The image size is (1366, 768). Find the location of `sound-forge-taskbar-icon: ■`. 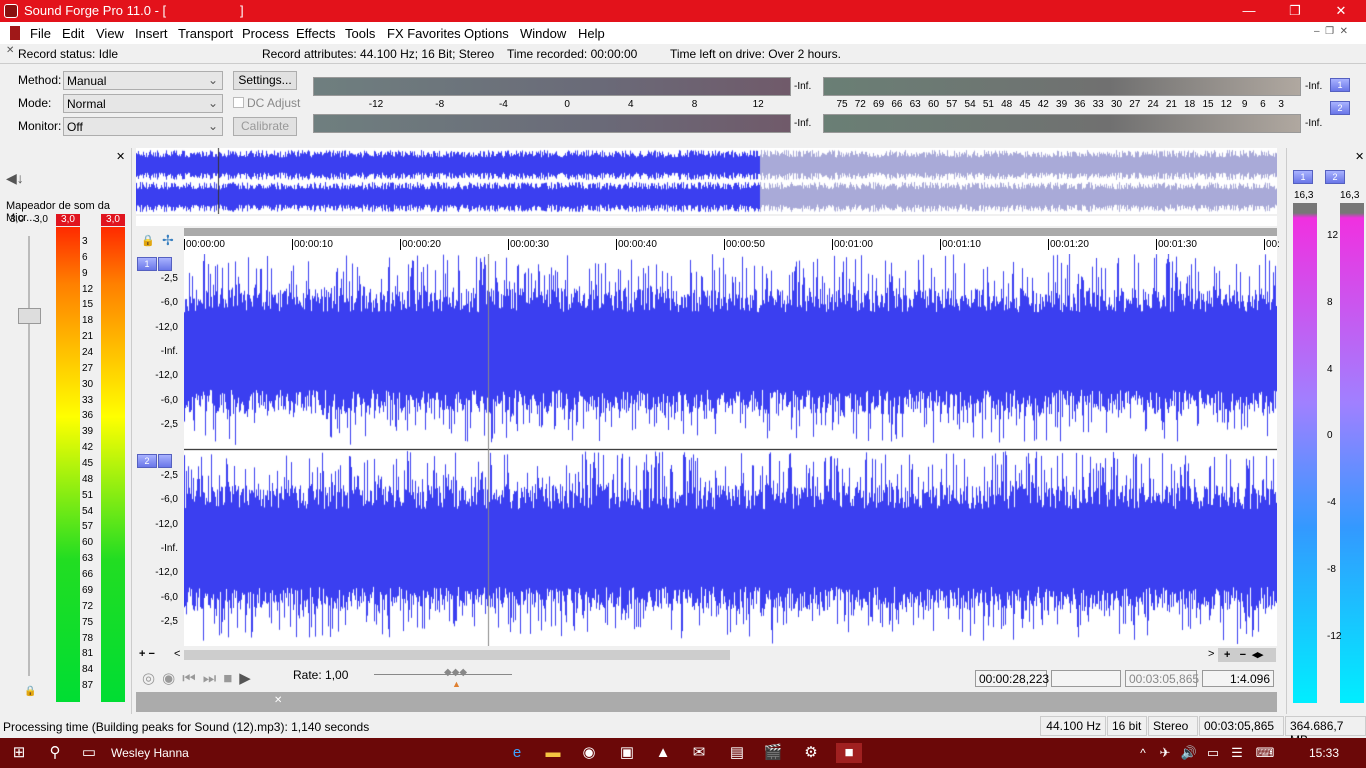

sound-forge-taskbar-icon: ■ is located at coordinates (849, 753).